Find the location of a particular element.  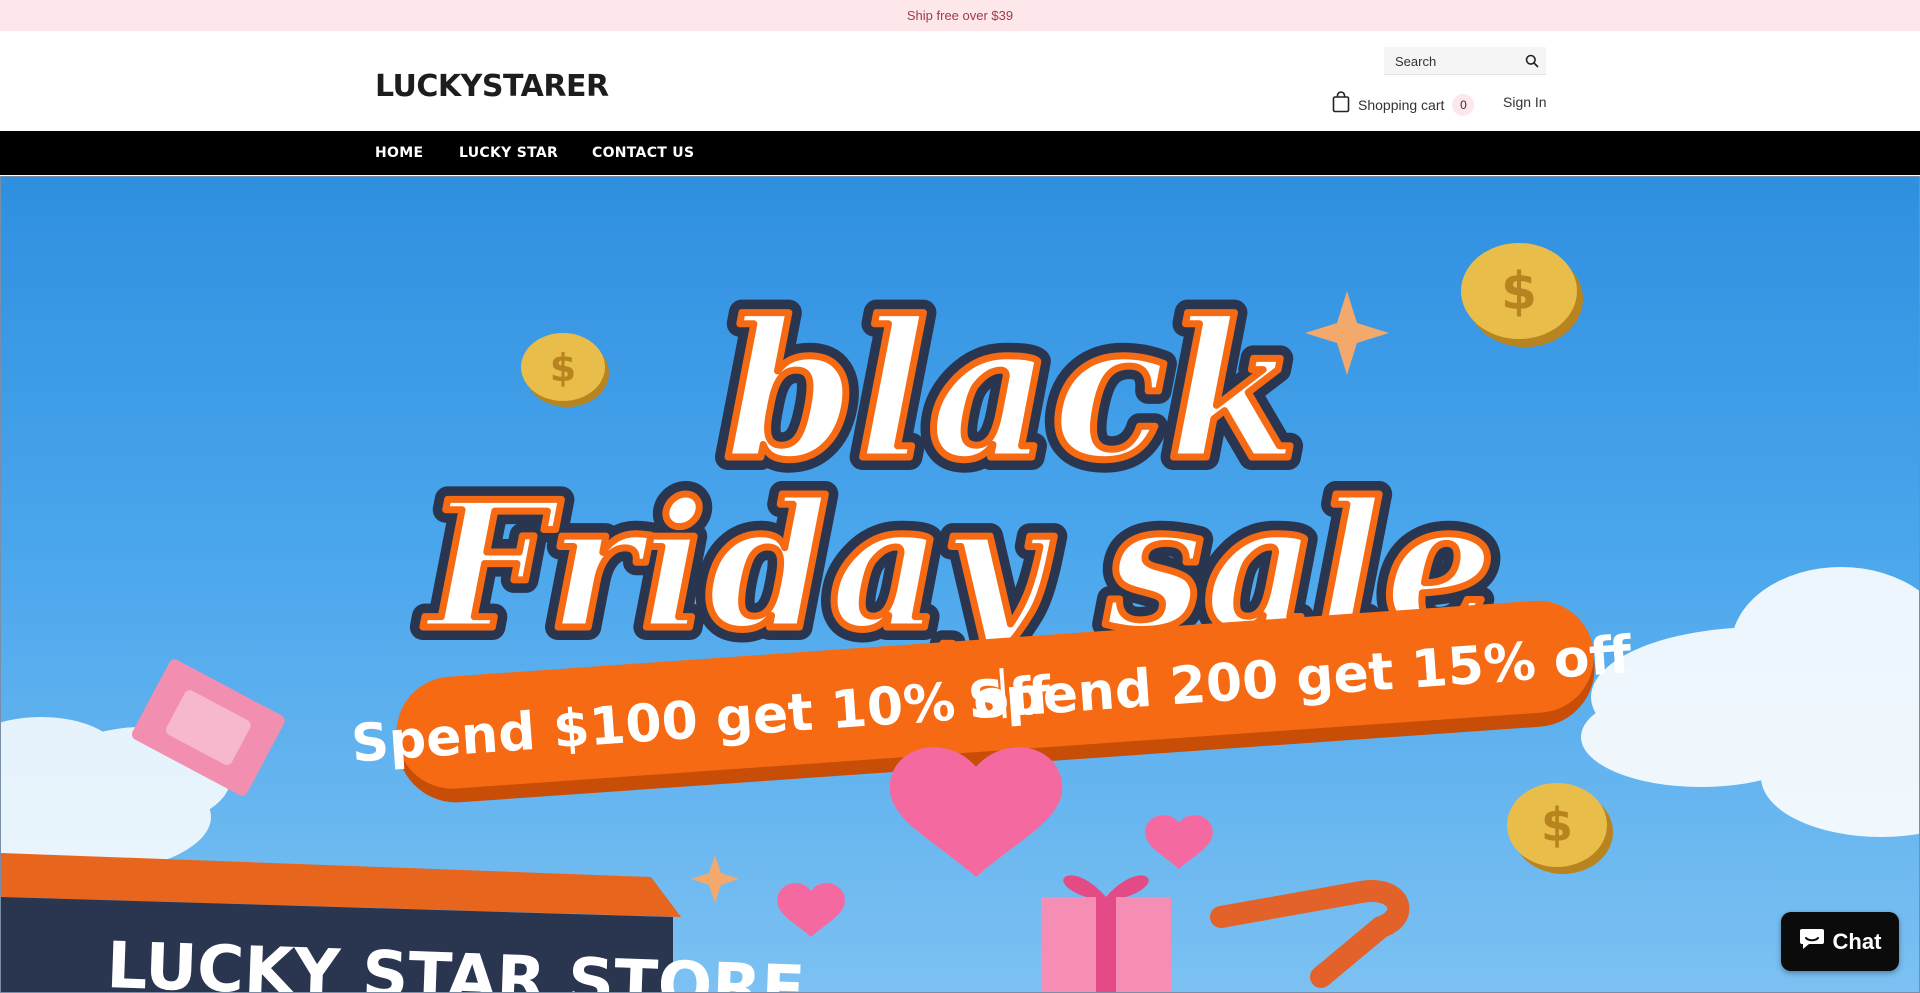

search-box is located at coordinates (1465, 61).